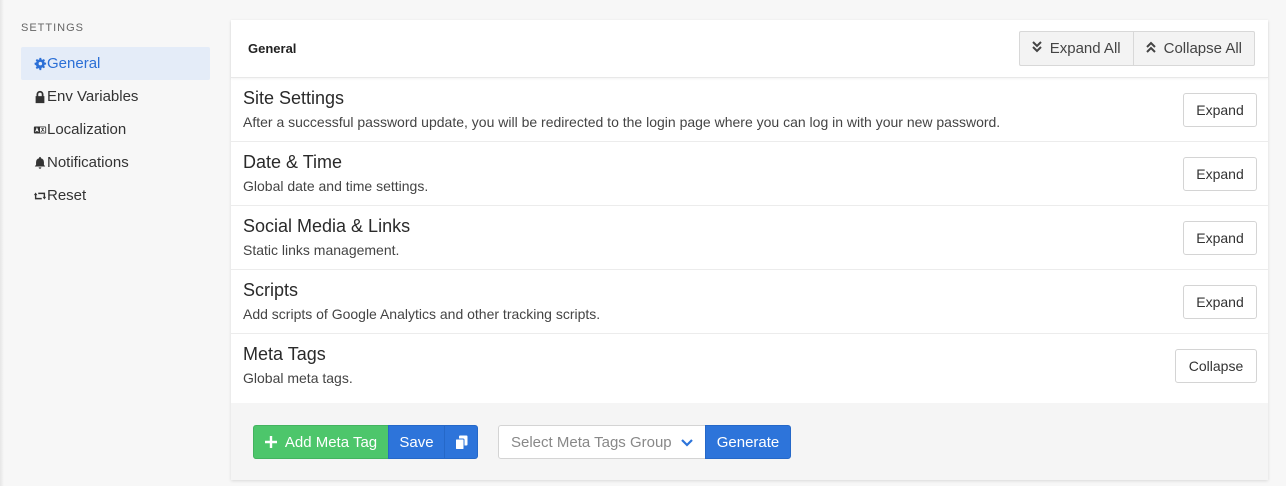 This screenshot has height=486, width=1286. What do you see at coordinates (294, 98) in the screenshot?
I see `section-title: Site Settings` at bounding box center [294, 98].